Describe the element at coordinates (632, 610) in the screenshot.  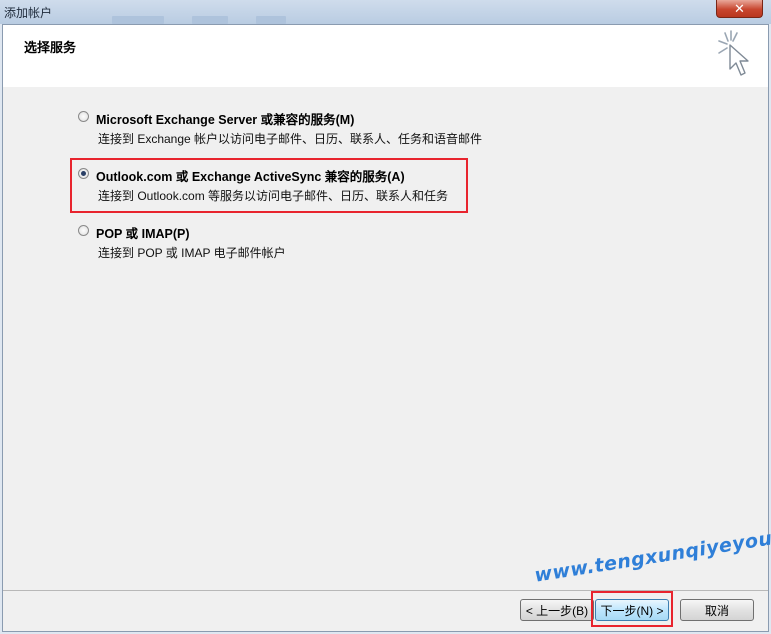
I see `next-button: 下一步(N) >` at that location.